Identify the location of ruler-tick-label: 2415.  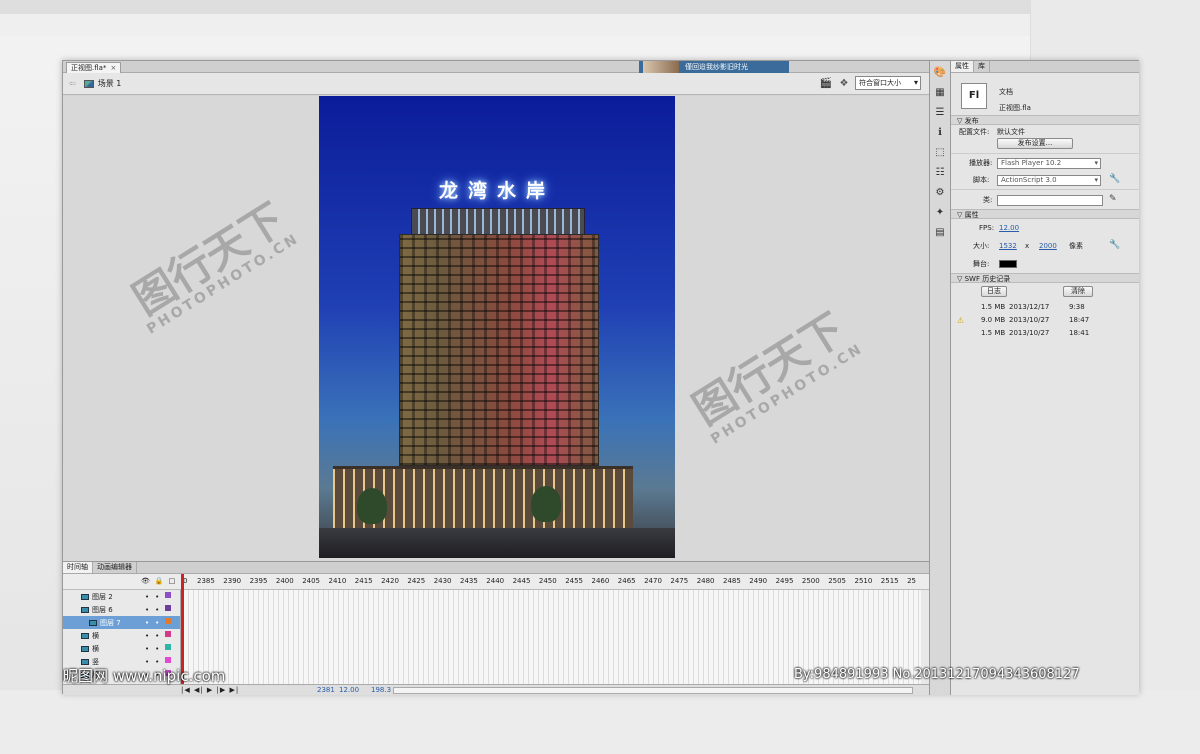
(363, 581).